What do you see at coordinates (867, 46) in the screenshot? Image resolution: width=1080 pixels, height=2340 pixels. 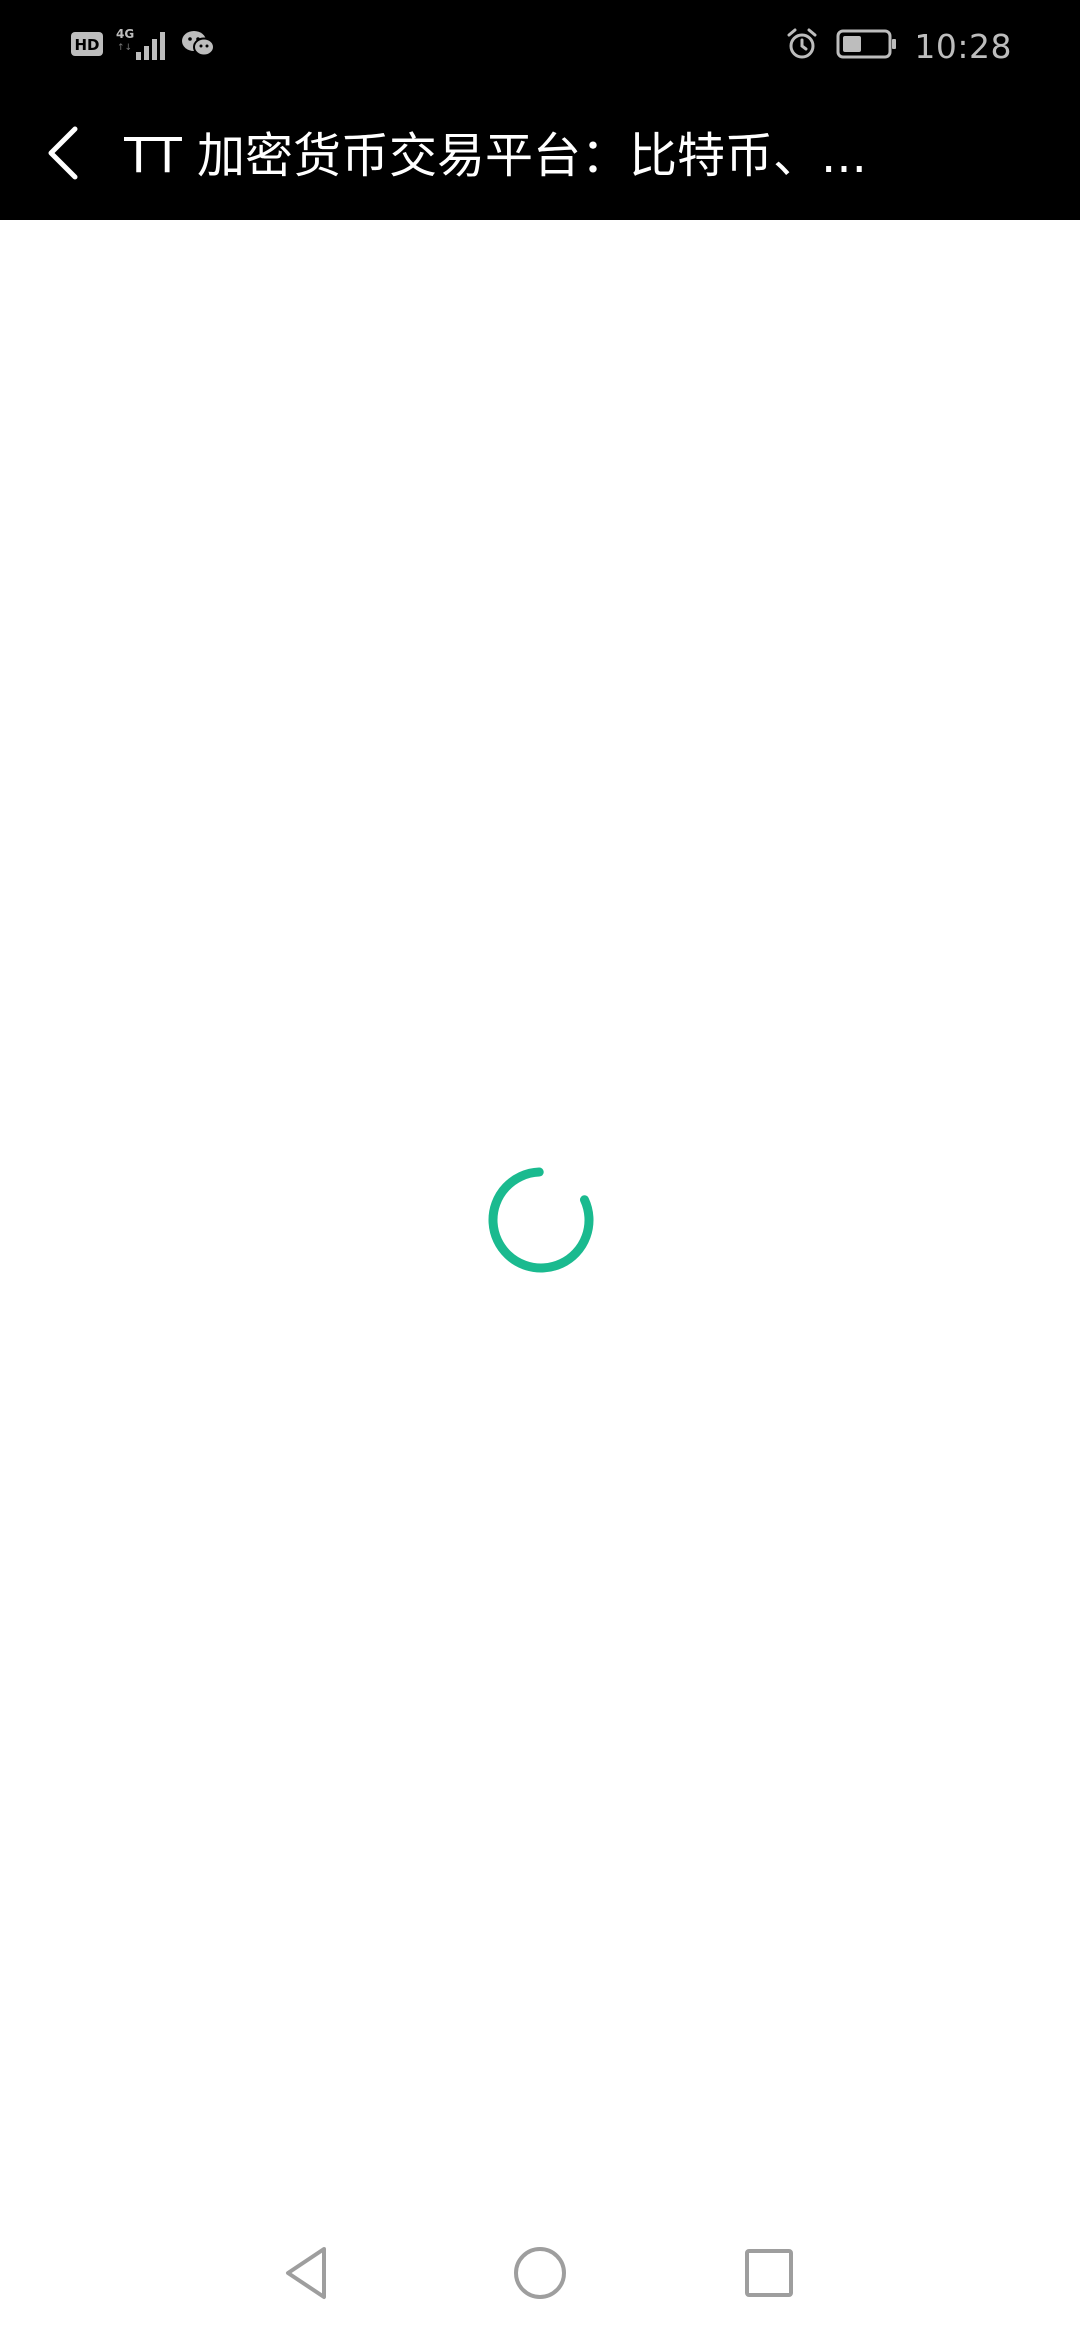 I see `battery-icon` at bounding box center [867, 46].